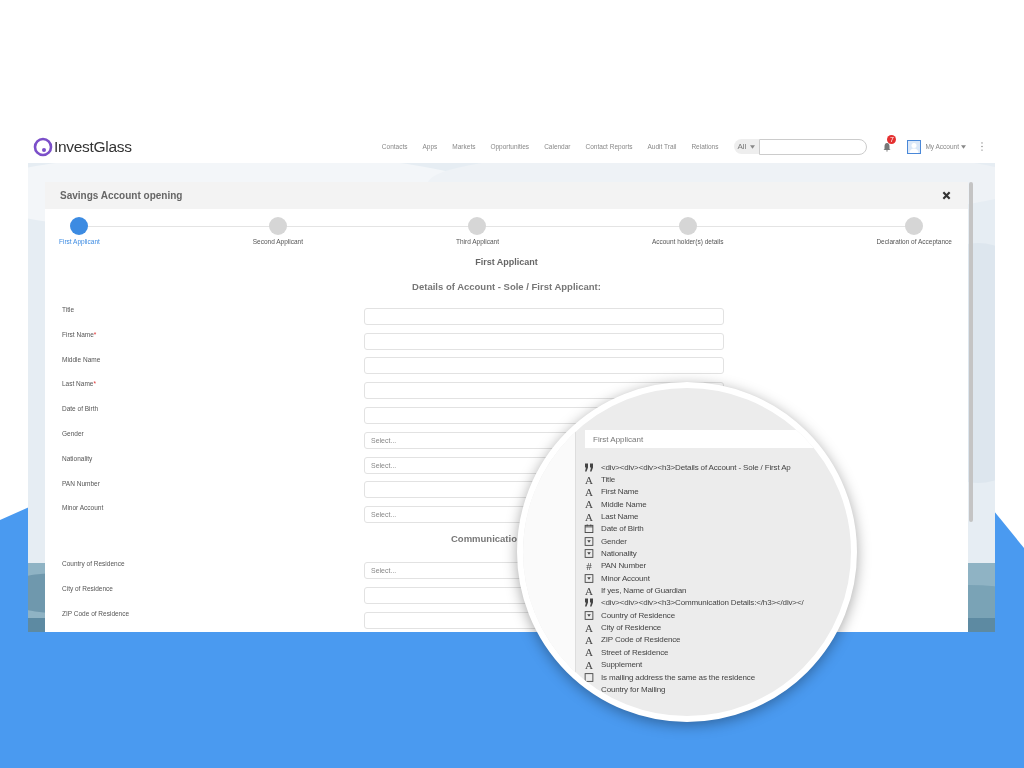 The width and height of the screenshot is (1024, 768). I want to click on scrollbar, so click(971, 352).